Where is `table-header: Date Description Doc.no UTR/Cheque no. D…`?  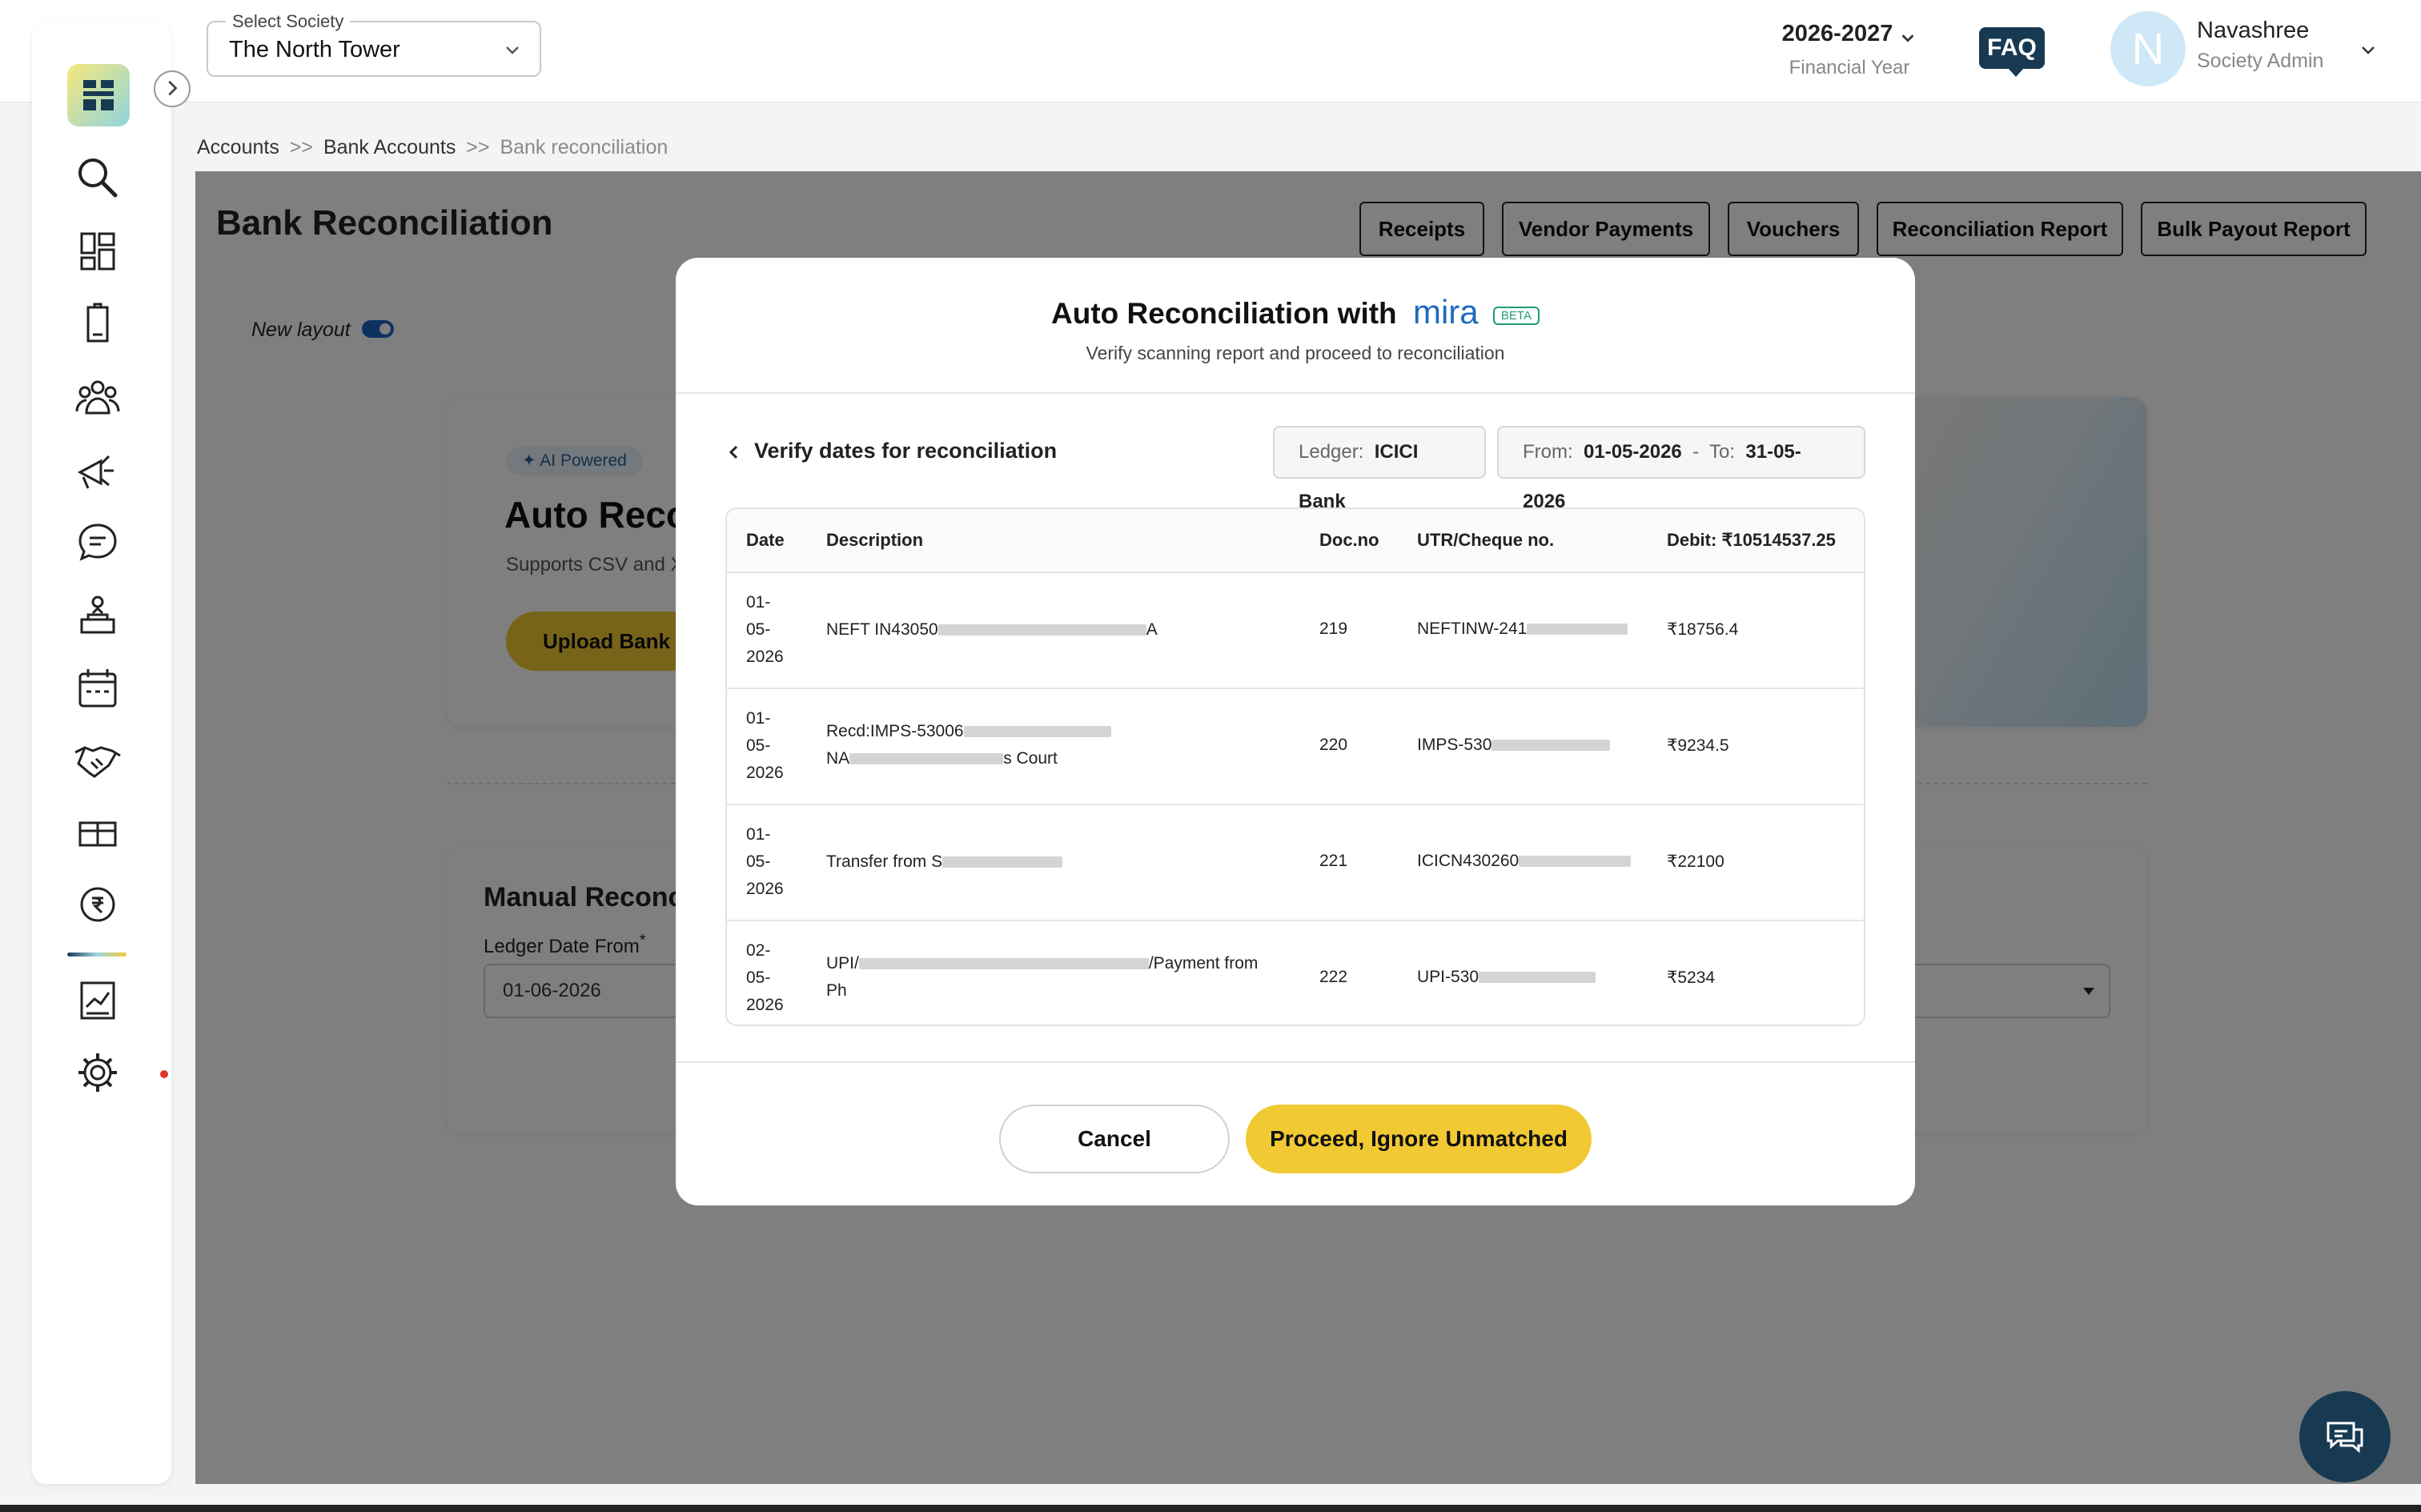 table-header: Date Description Doc.no UTR/Cheque no. D… is located at coordinates (1295, 541).